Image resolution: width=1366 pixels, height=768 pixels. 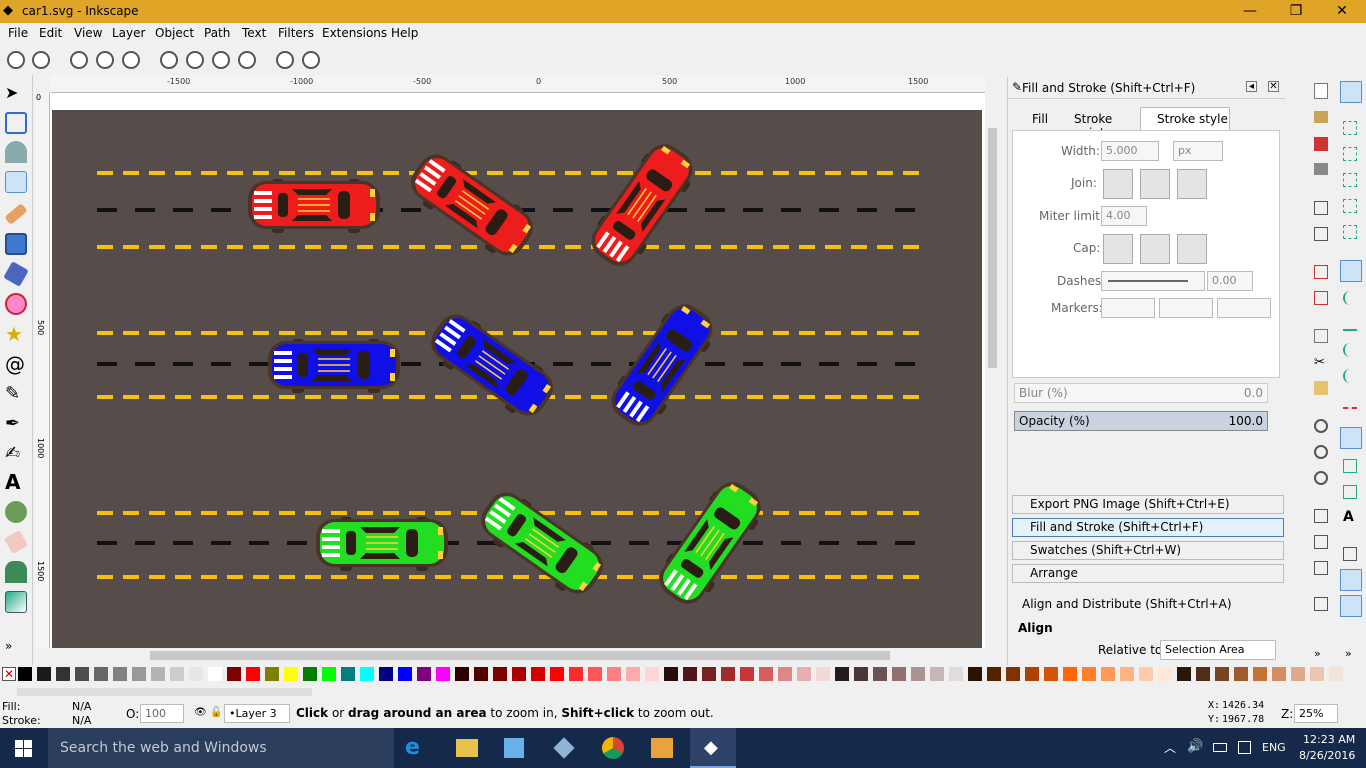 I want to click on zoom-input: 25%, so click(x=1316, y=713).